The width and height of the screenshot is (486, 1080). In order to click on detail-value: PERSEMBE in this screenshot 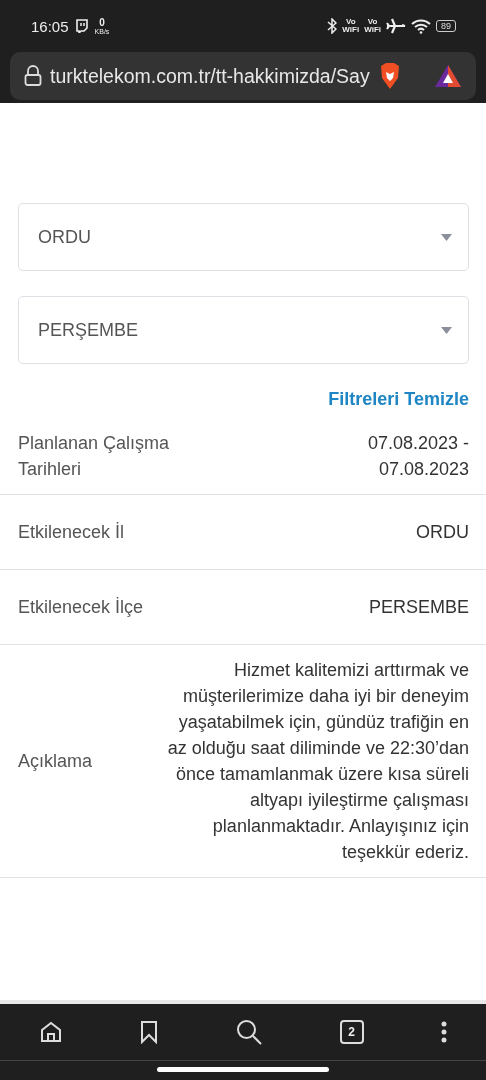, I will do `click(418, 607)`.